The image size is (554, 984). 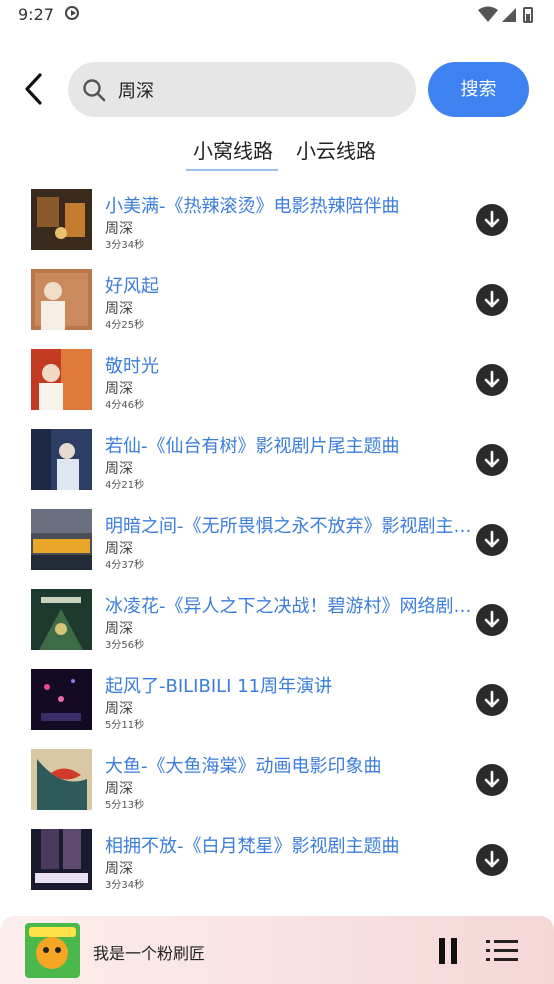 What do you see at coordinates (252, 206) in the screenshot?
I see `song-title: 小美满-《热辣滚烫》电影热辣陪伴曲` at bounding box center [252, 206].